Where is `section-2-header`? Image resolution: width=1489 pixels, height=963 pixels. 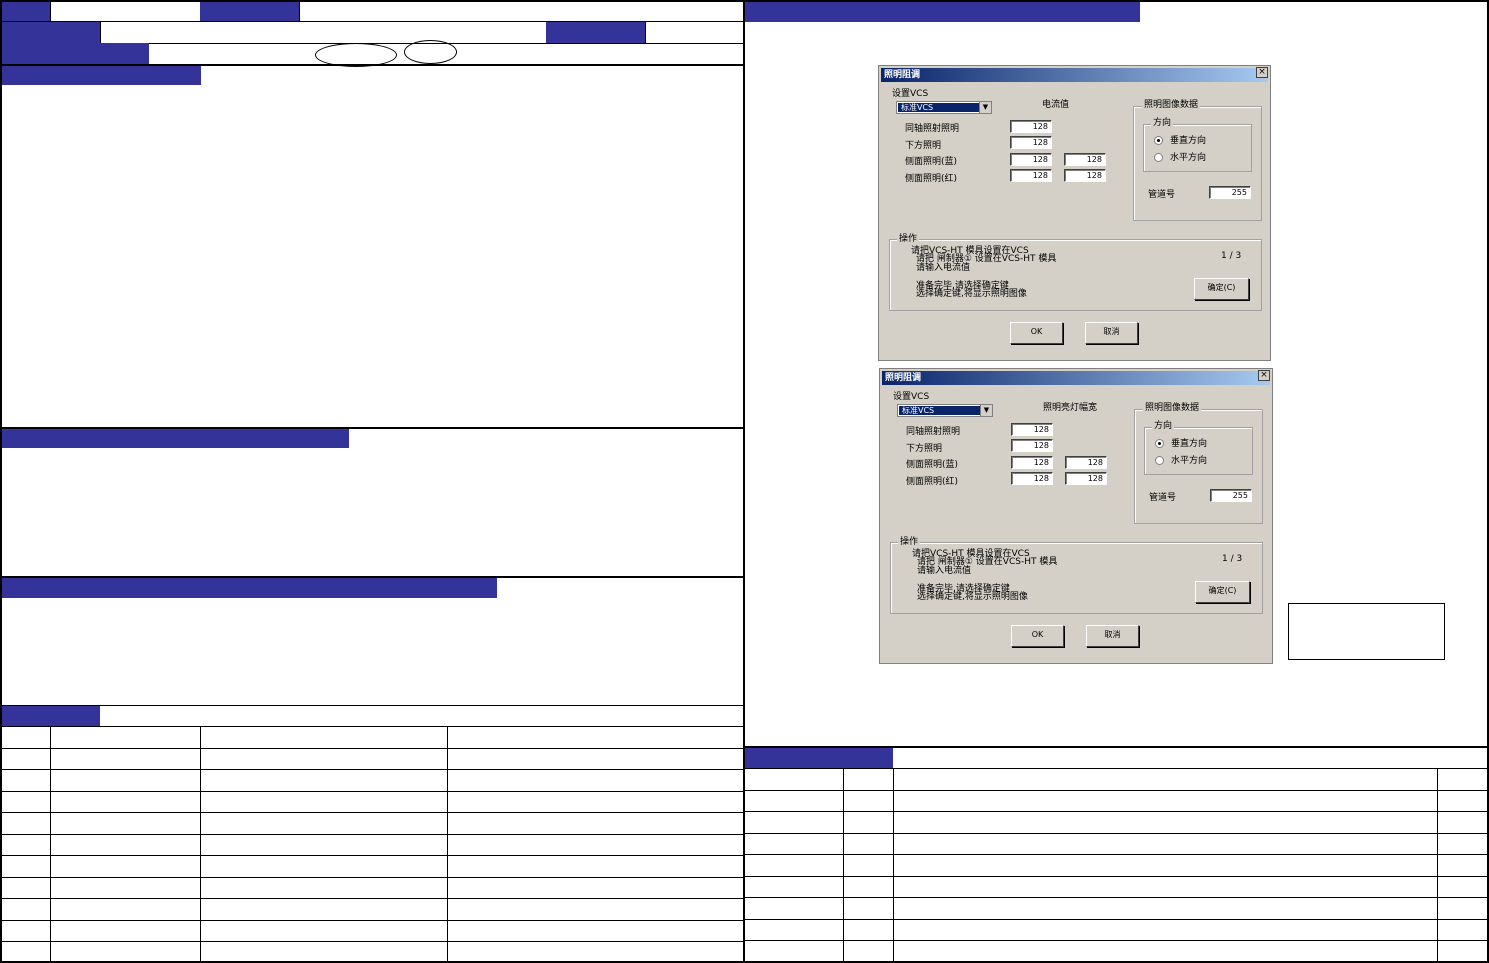
section-2-header is located at coordinates (175, 438).